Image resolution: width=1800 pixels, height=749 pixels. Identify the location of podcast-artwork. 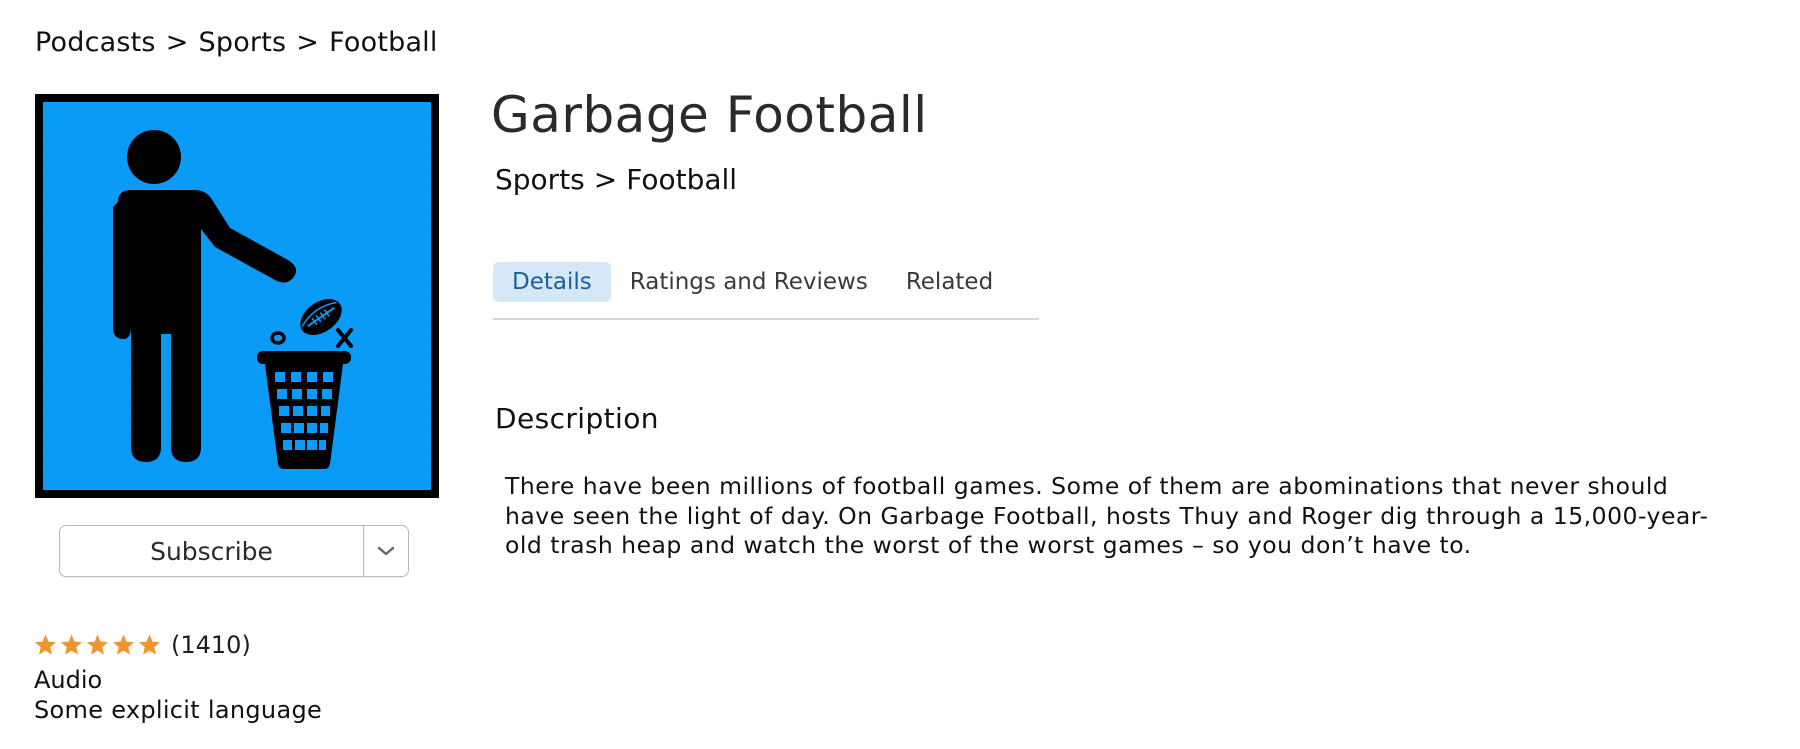
(237, 296).